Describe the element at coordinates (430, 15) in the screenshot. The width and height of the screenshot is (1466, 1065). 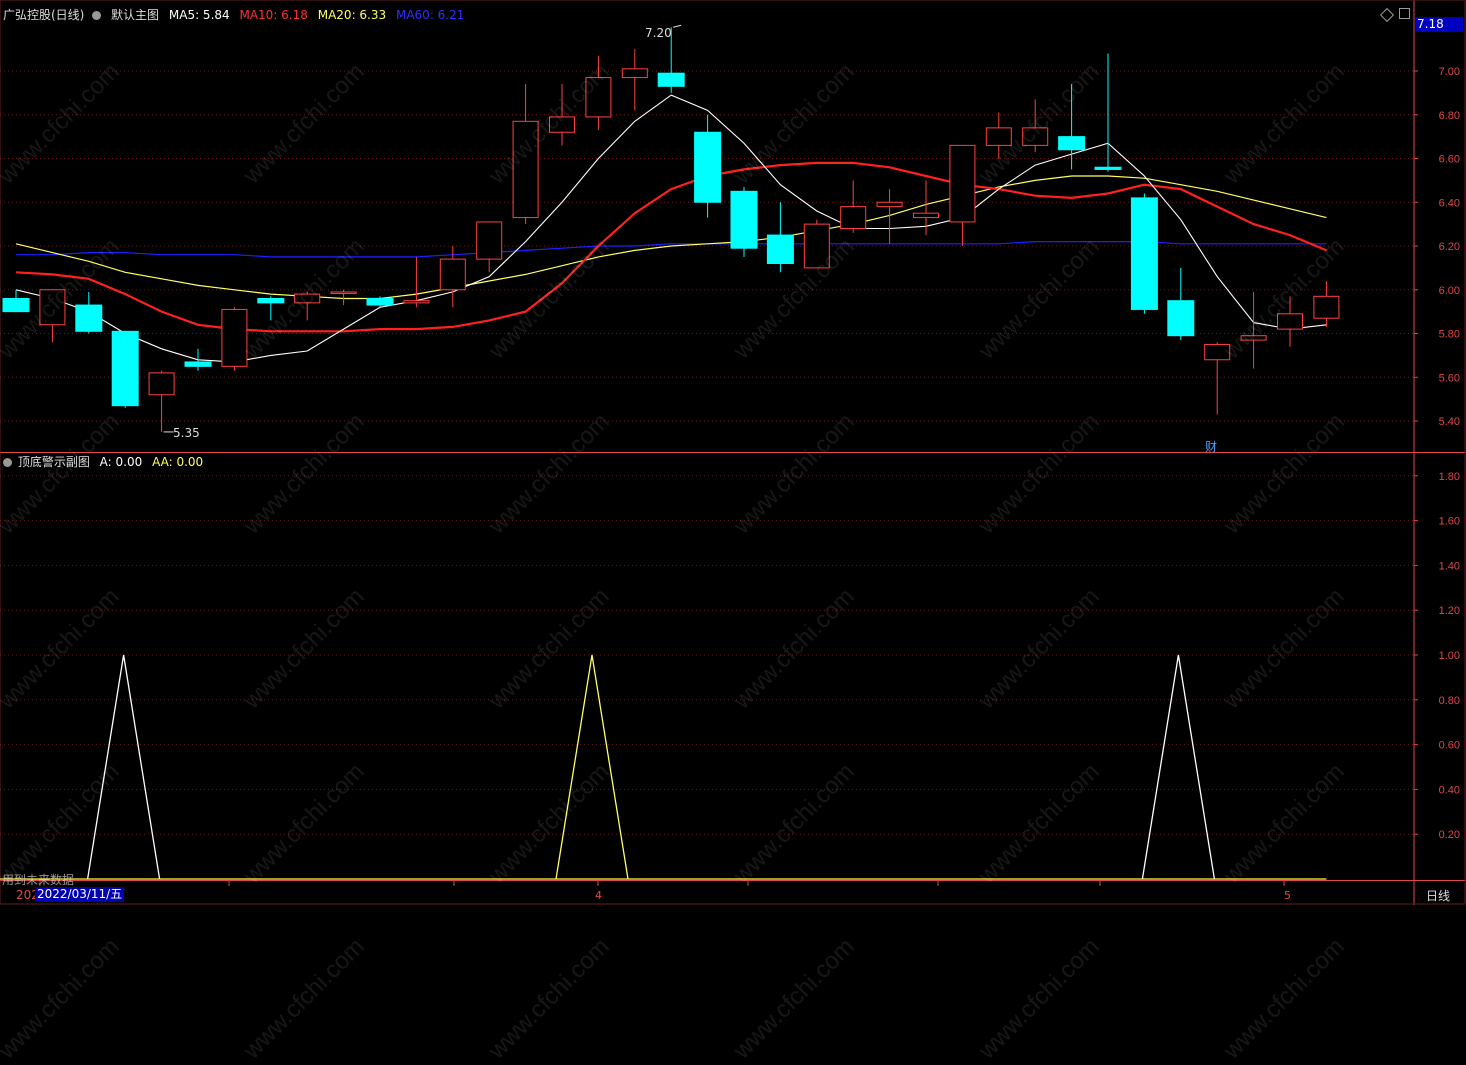
I see `ma60-value: MA60: 6.21` at that location.